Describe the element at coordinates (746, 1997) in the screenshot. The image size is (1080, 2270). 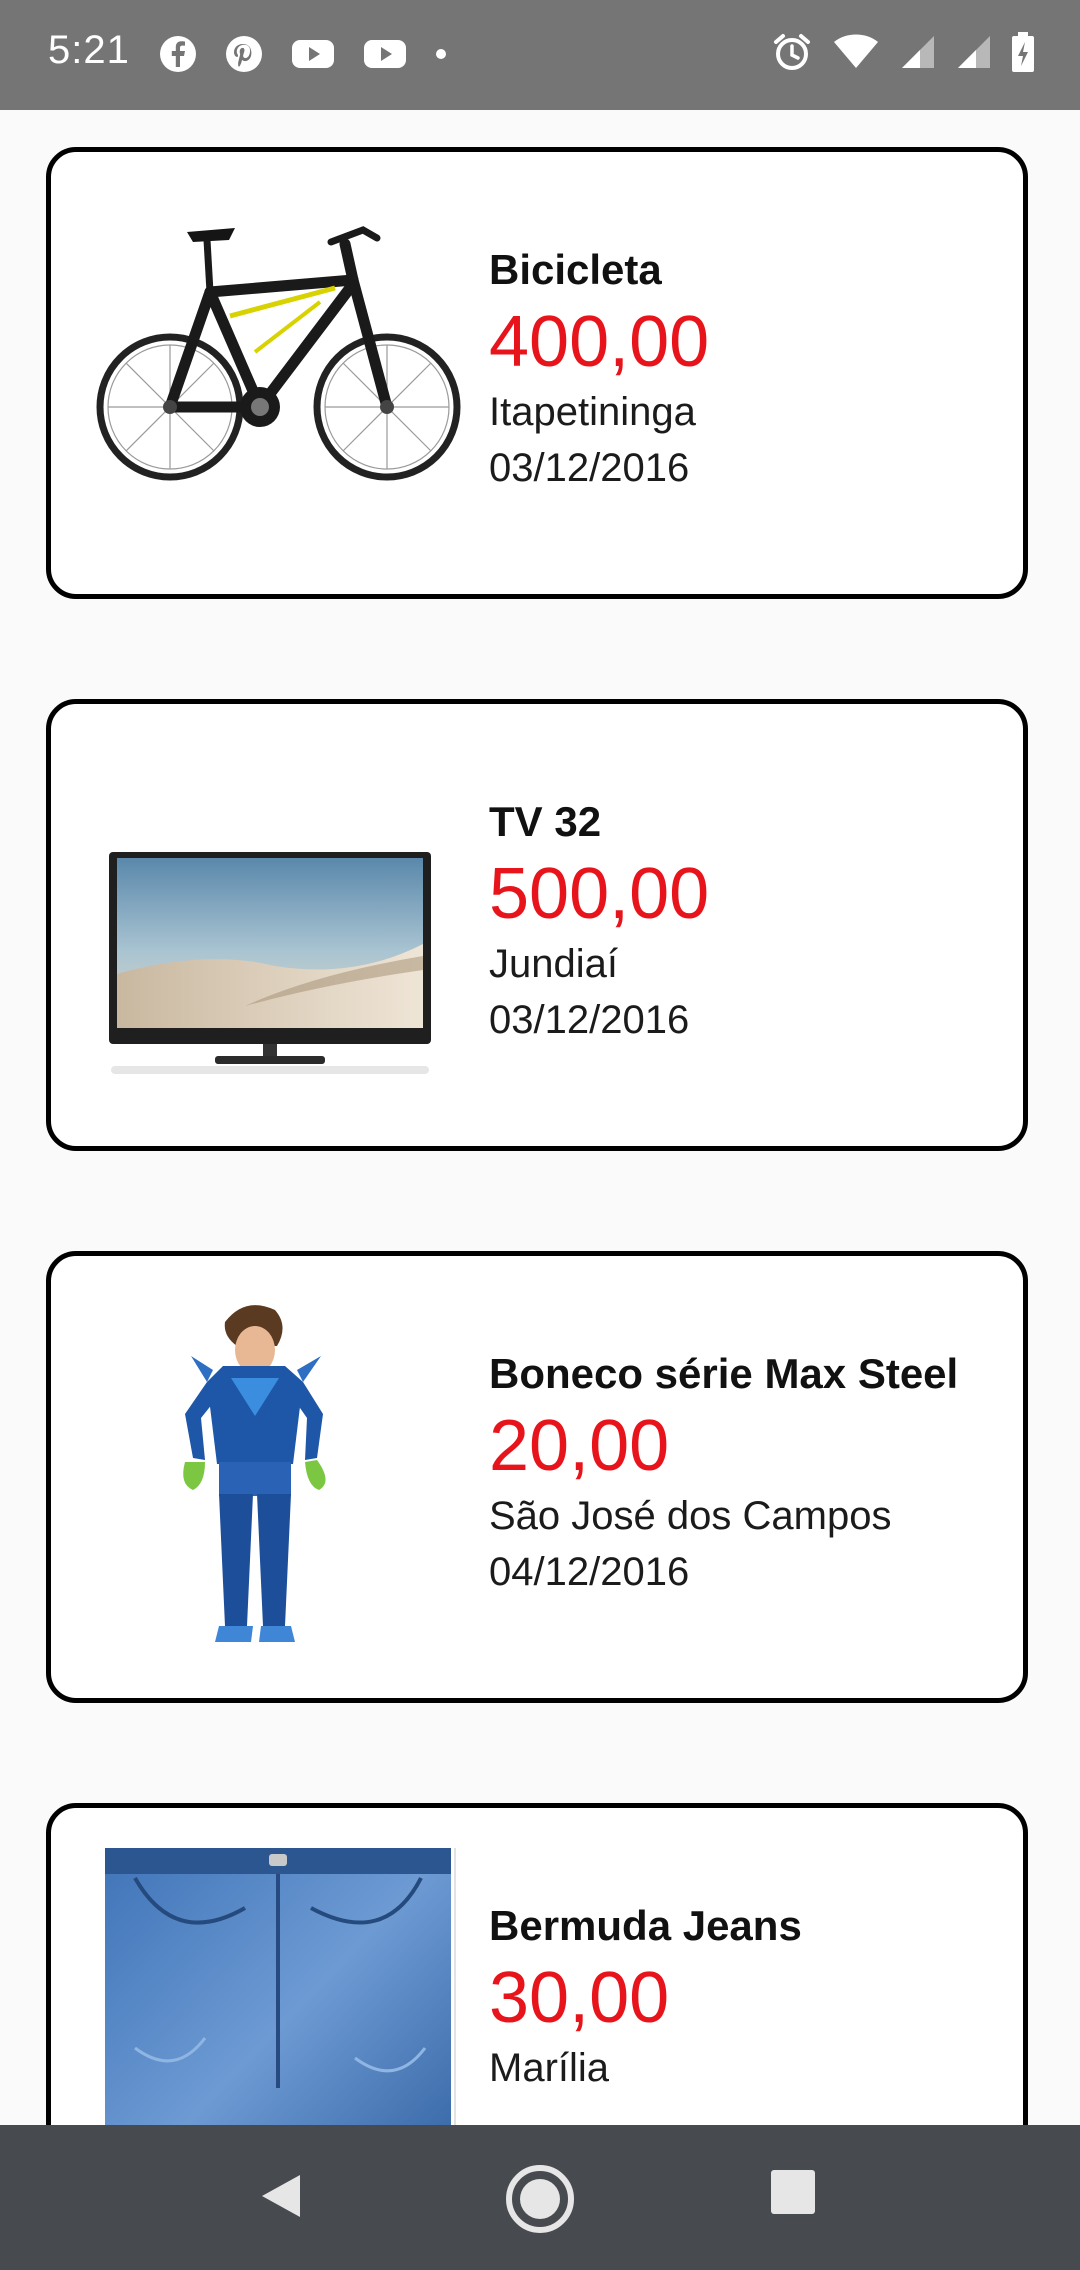
I see `listing-details: Bermuda Jeans 30,00 Marília` at that location.